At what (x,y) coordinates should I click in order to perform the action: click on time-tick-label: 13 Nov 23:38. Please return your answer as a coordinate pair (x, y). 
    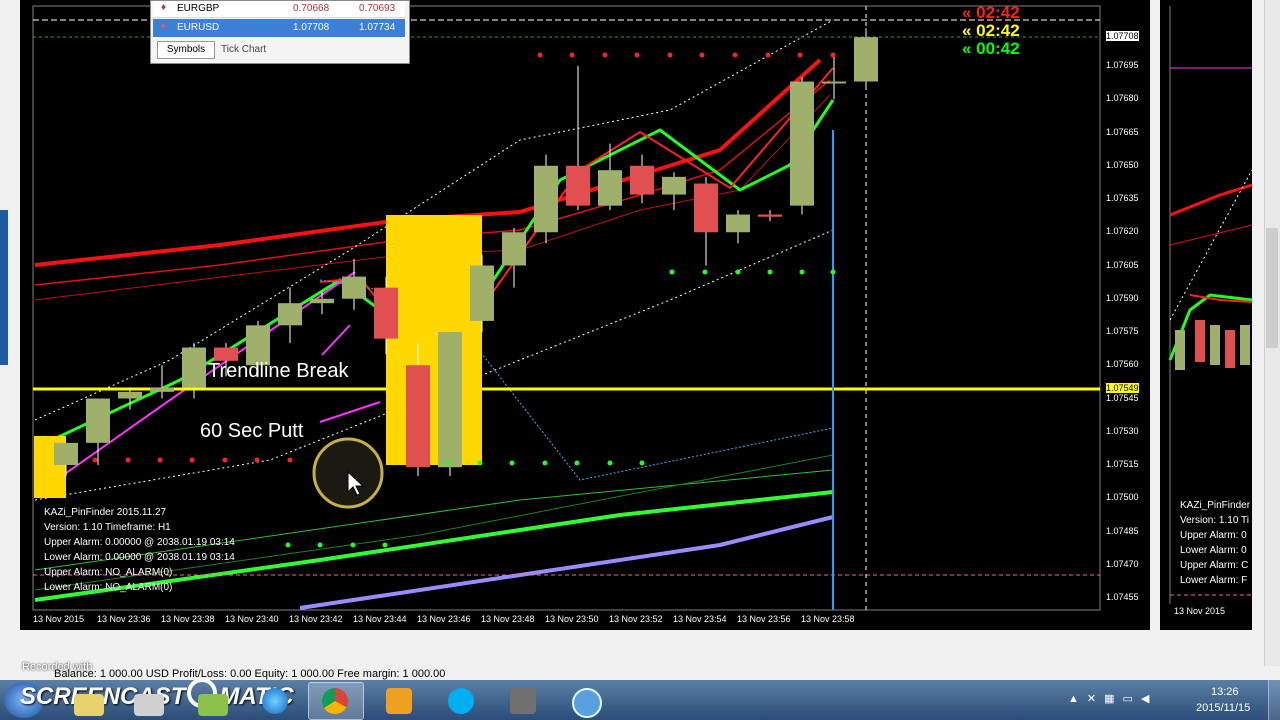
    Looking at the image, I should click on (188, 619).